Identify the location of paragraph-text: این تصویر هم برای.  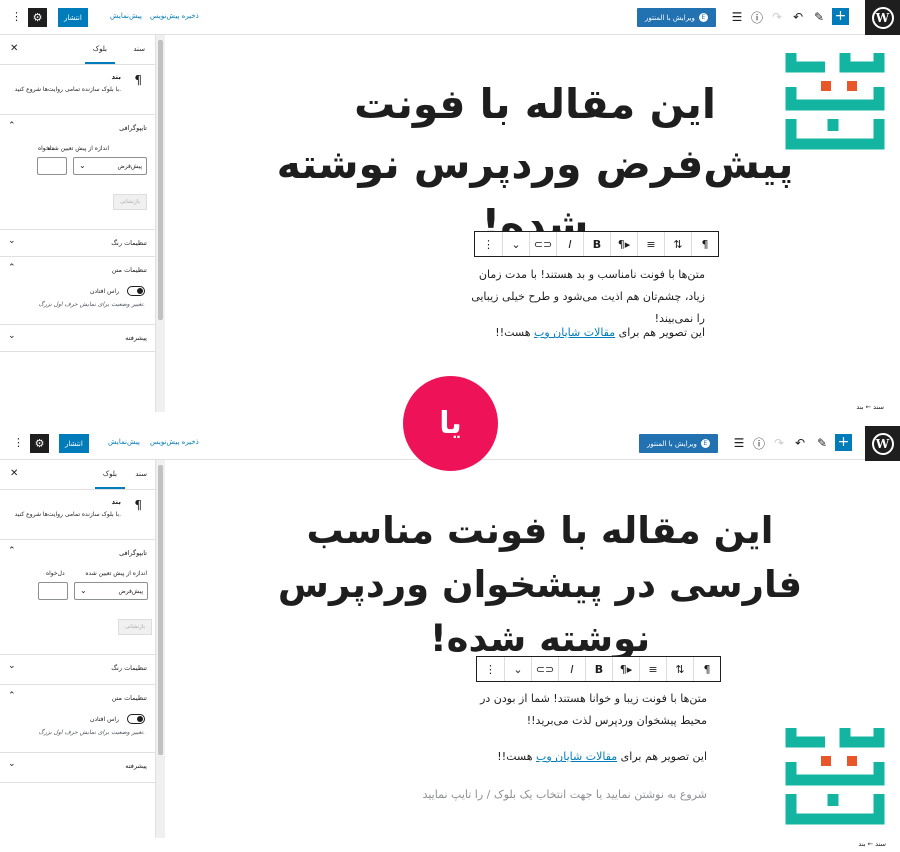
(660, 332).